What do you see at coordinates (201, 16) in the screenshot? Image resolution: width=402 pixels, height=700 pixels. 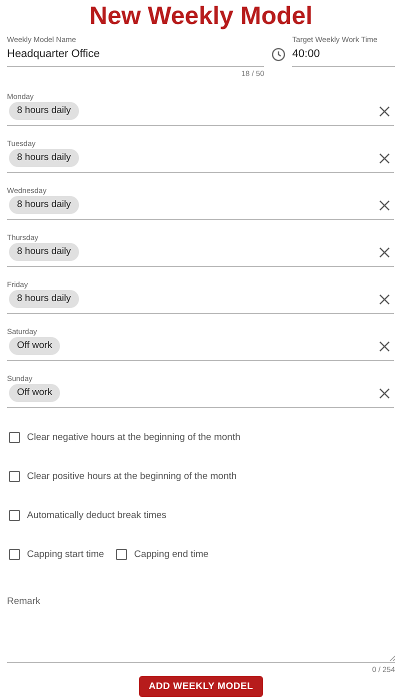 I see `page-title: New Weekly Model` at bounding box center [201, 16].